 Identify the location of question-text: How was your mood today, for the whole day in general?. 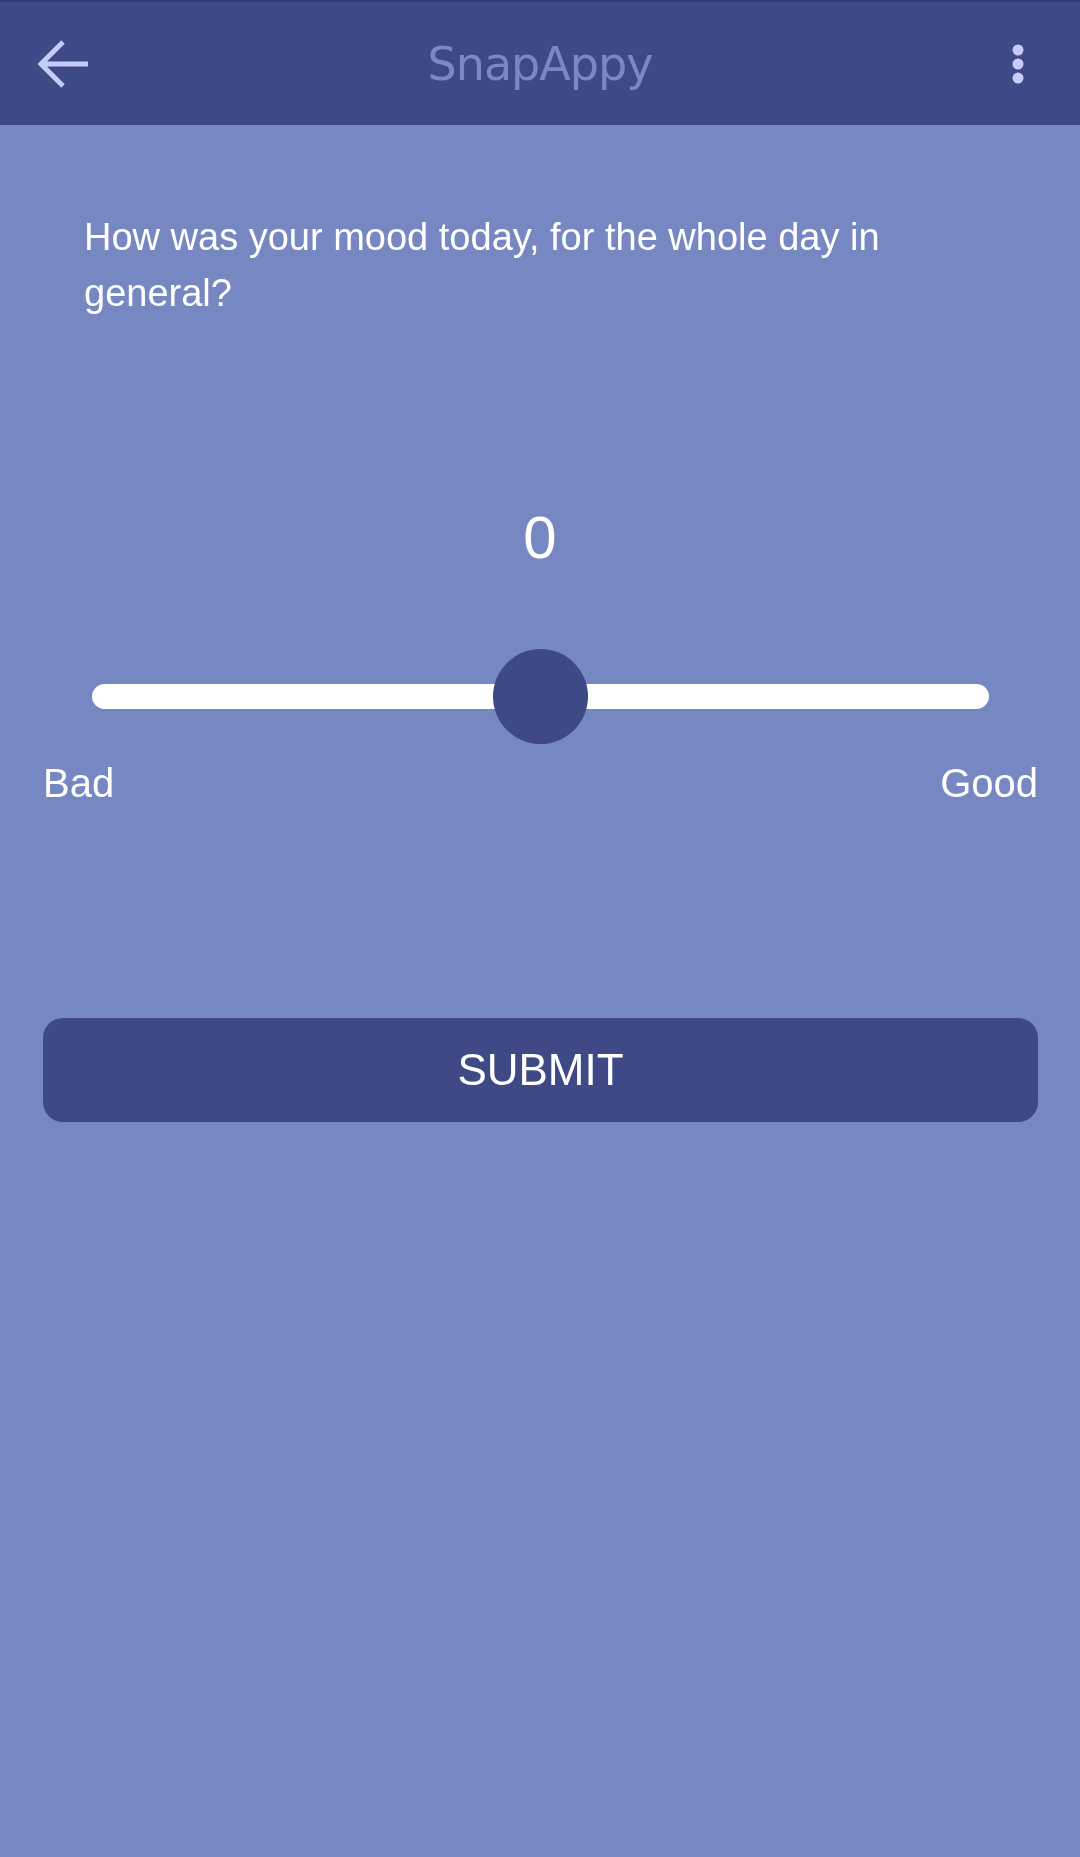
(482, 265).